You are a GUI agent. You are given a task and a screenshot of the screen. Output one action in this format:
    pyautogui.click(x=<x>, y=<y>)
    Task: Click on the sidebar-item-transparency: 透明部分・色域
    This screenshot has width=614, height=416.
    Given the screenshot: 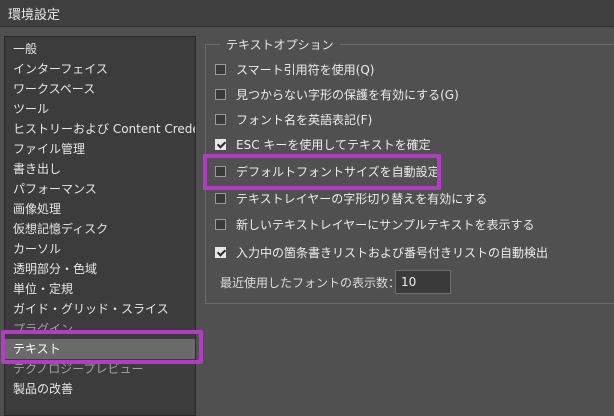 What is the action you would take?
    pyautogui.click(x=100, y=269)
    